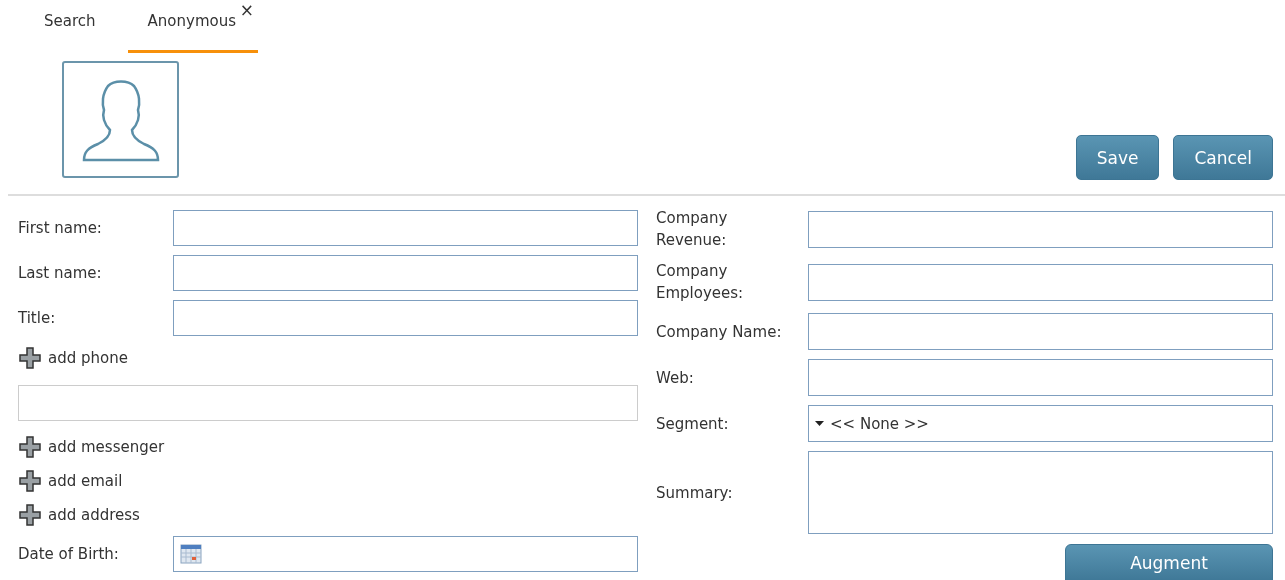 This screenshot has height=580, width=1285. I want to click on tab: Anonymous ×, so click(192, 26).